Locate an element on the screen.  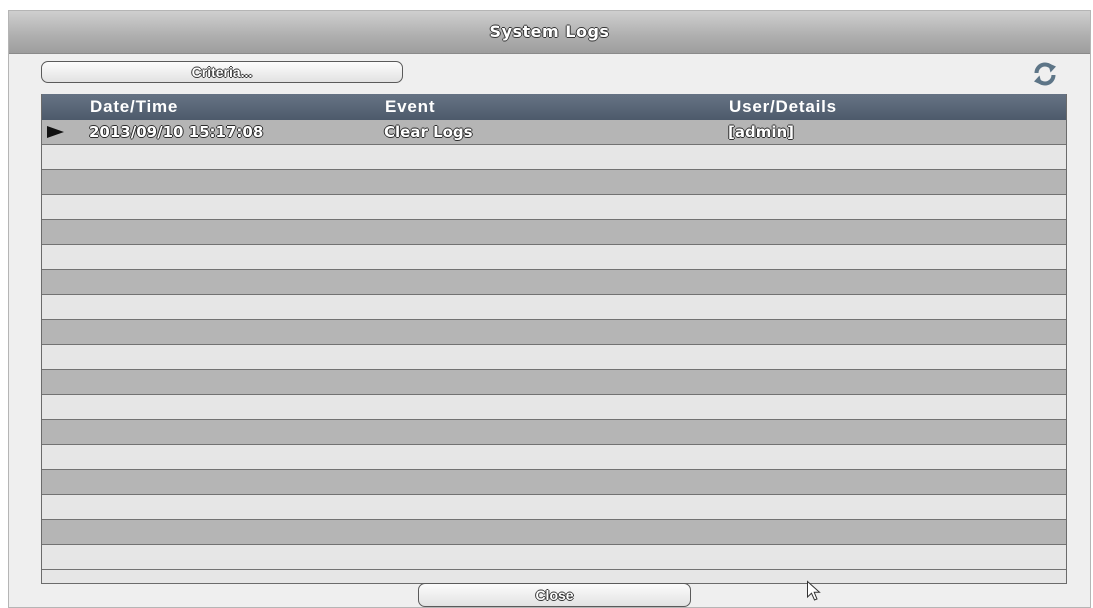
mouse-pointer-icon is located at coordinates (814, 590).